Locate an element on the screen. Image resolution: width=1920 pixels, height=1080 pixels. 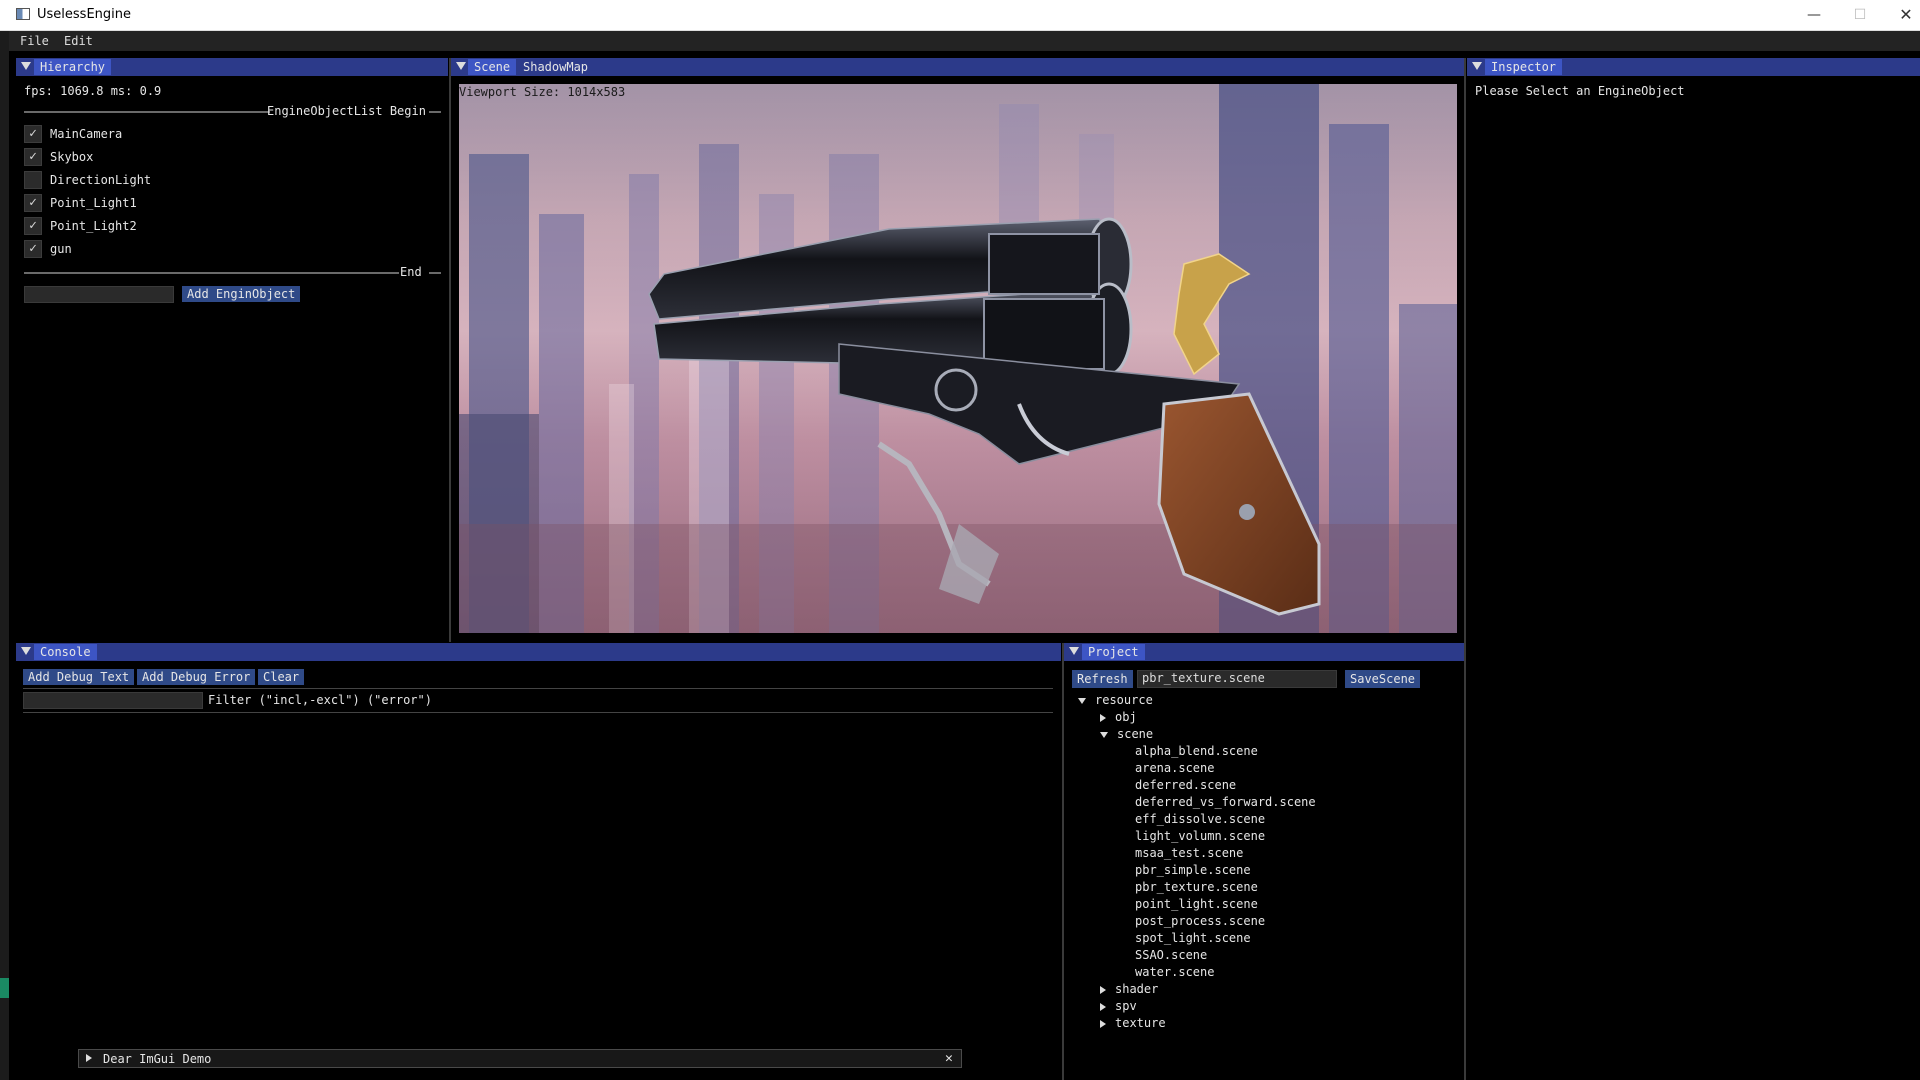
tree-folder-scene: scene is located at coordinates (1126, 734).